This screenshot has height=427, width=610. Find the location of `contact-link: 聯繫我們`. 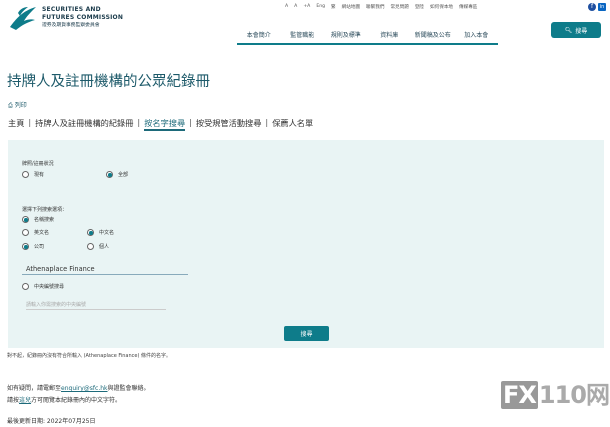

contact-link: 聯繫我們 is located at coordinates (375, 7).